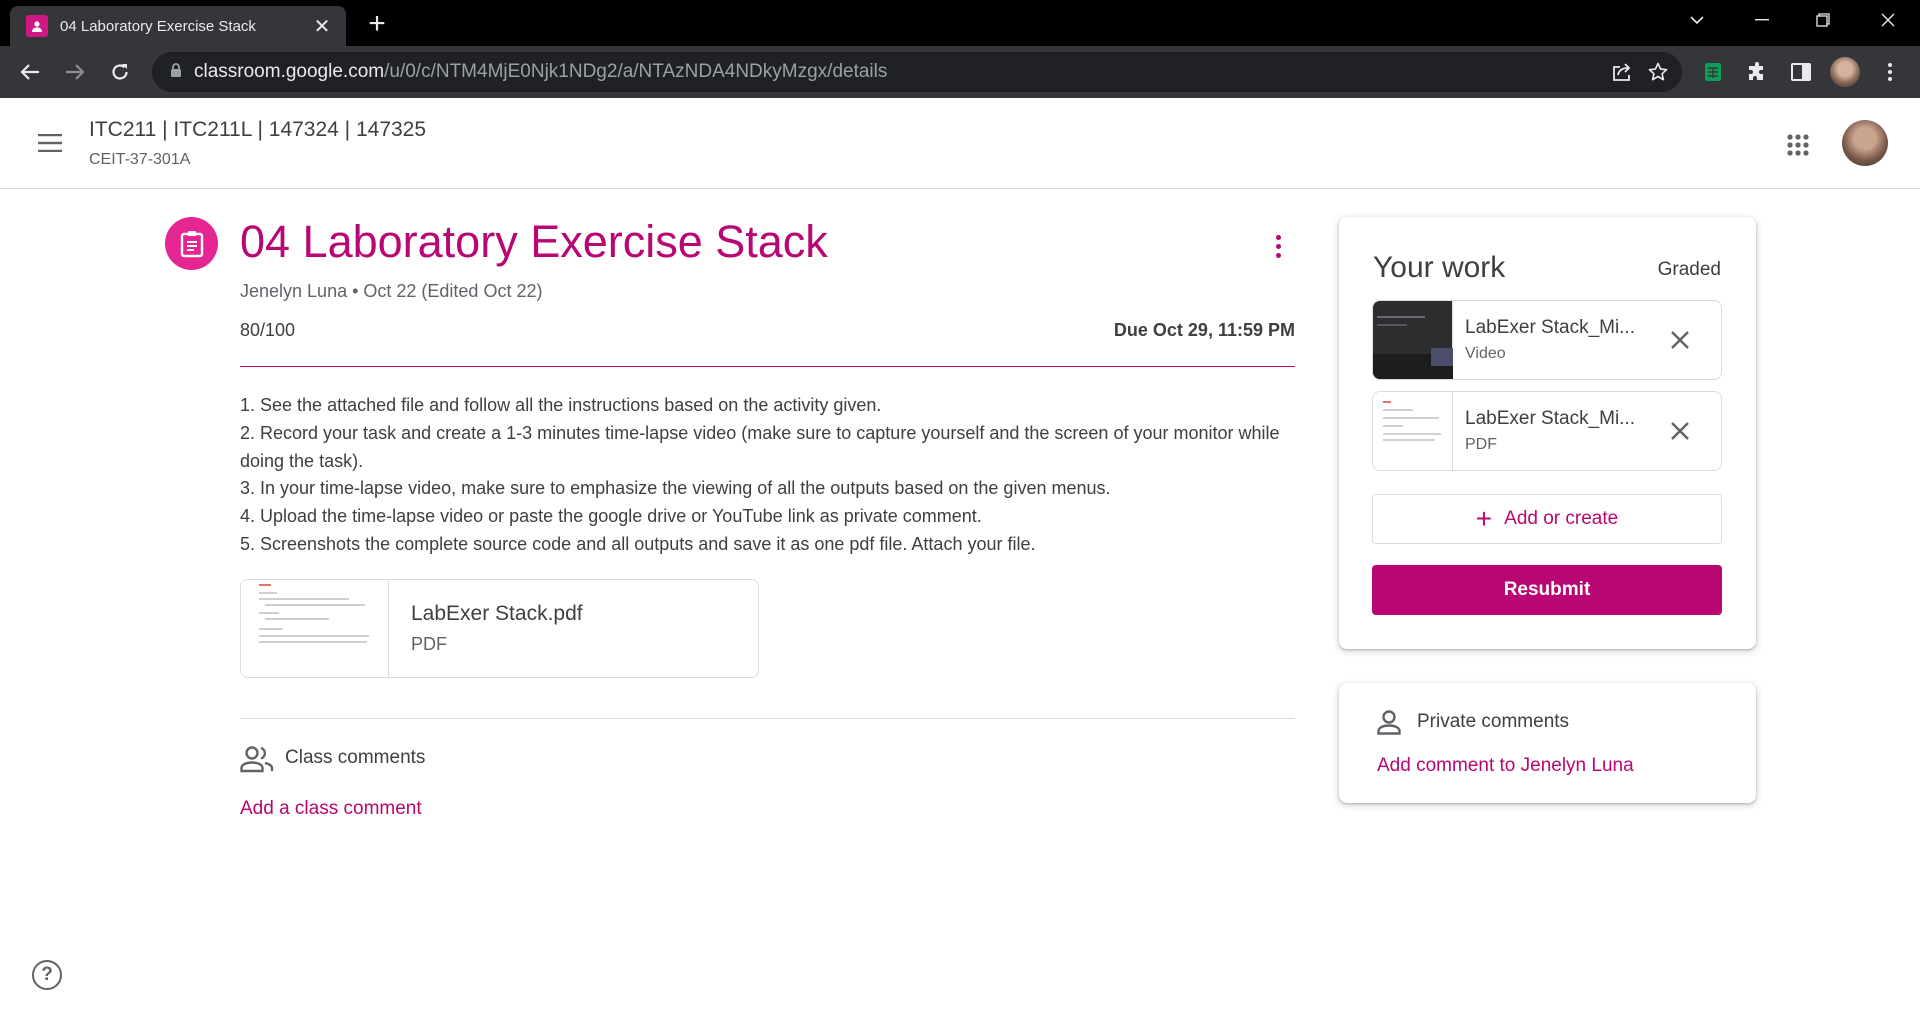 Image resolution: width=1920 pixels, height=1021 pixels. I want to click on video-thumbnail, so click(1413, 340).